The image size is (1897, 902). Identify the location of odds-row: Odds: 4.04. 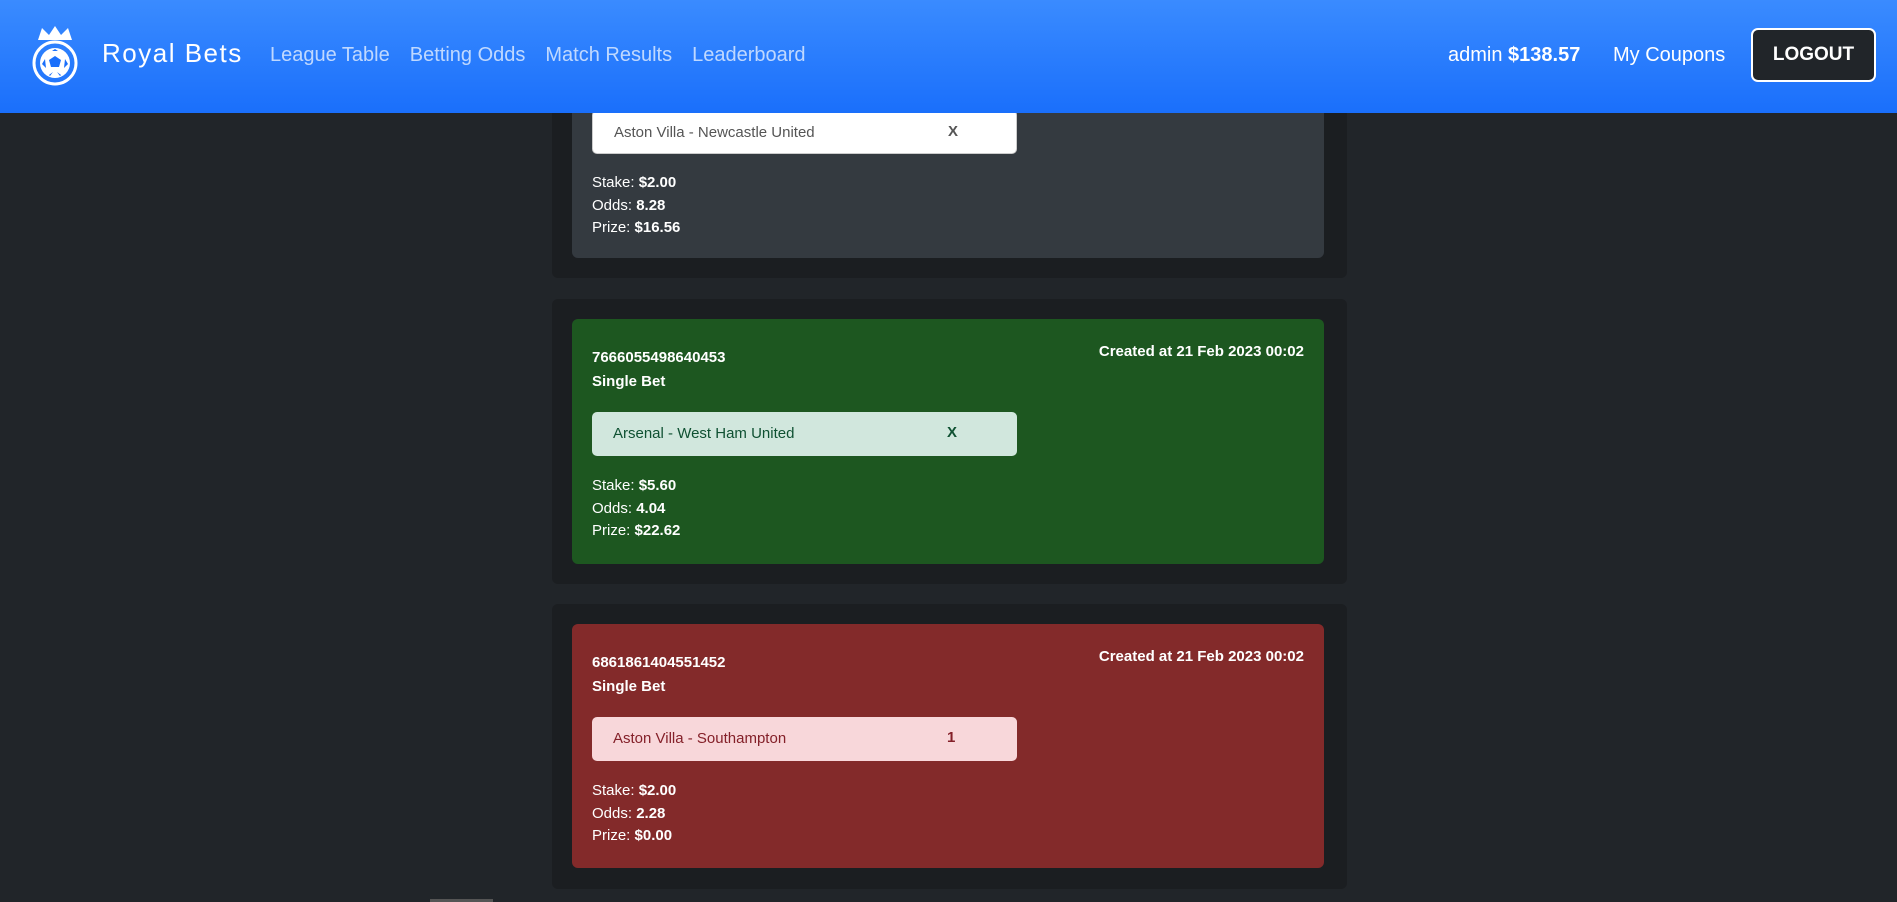
(636, 509).